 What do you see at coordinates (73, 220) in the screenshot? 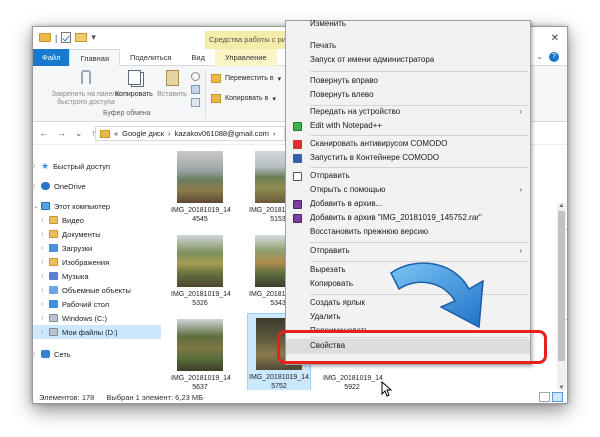
I see `nav-label: Видео` at bounding box center [73, 220].